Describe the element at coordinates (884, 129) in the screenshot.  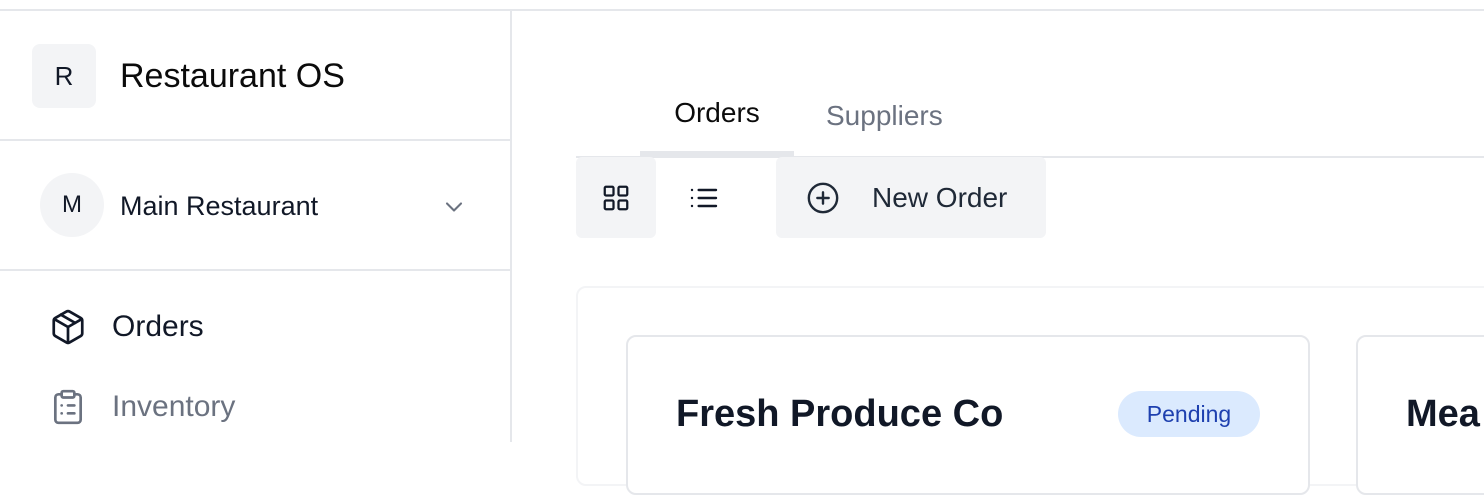
I see `tab-suppliers: Suppliers` at that location.